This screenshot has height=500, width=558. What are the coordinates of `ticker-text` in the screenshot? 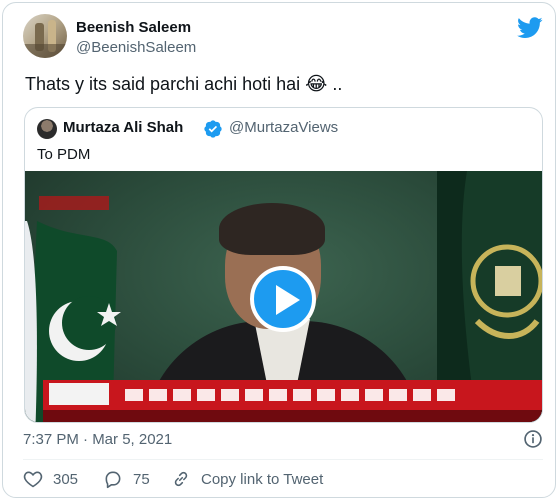 It's located at (290, 395).